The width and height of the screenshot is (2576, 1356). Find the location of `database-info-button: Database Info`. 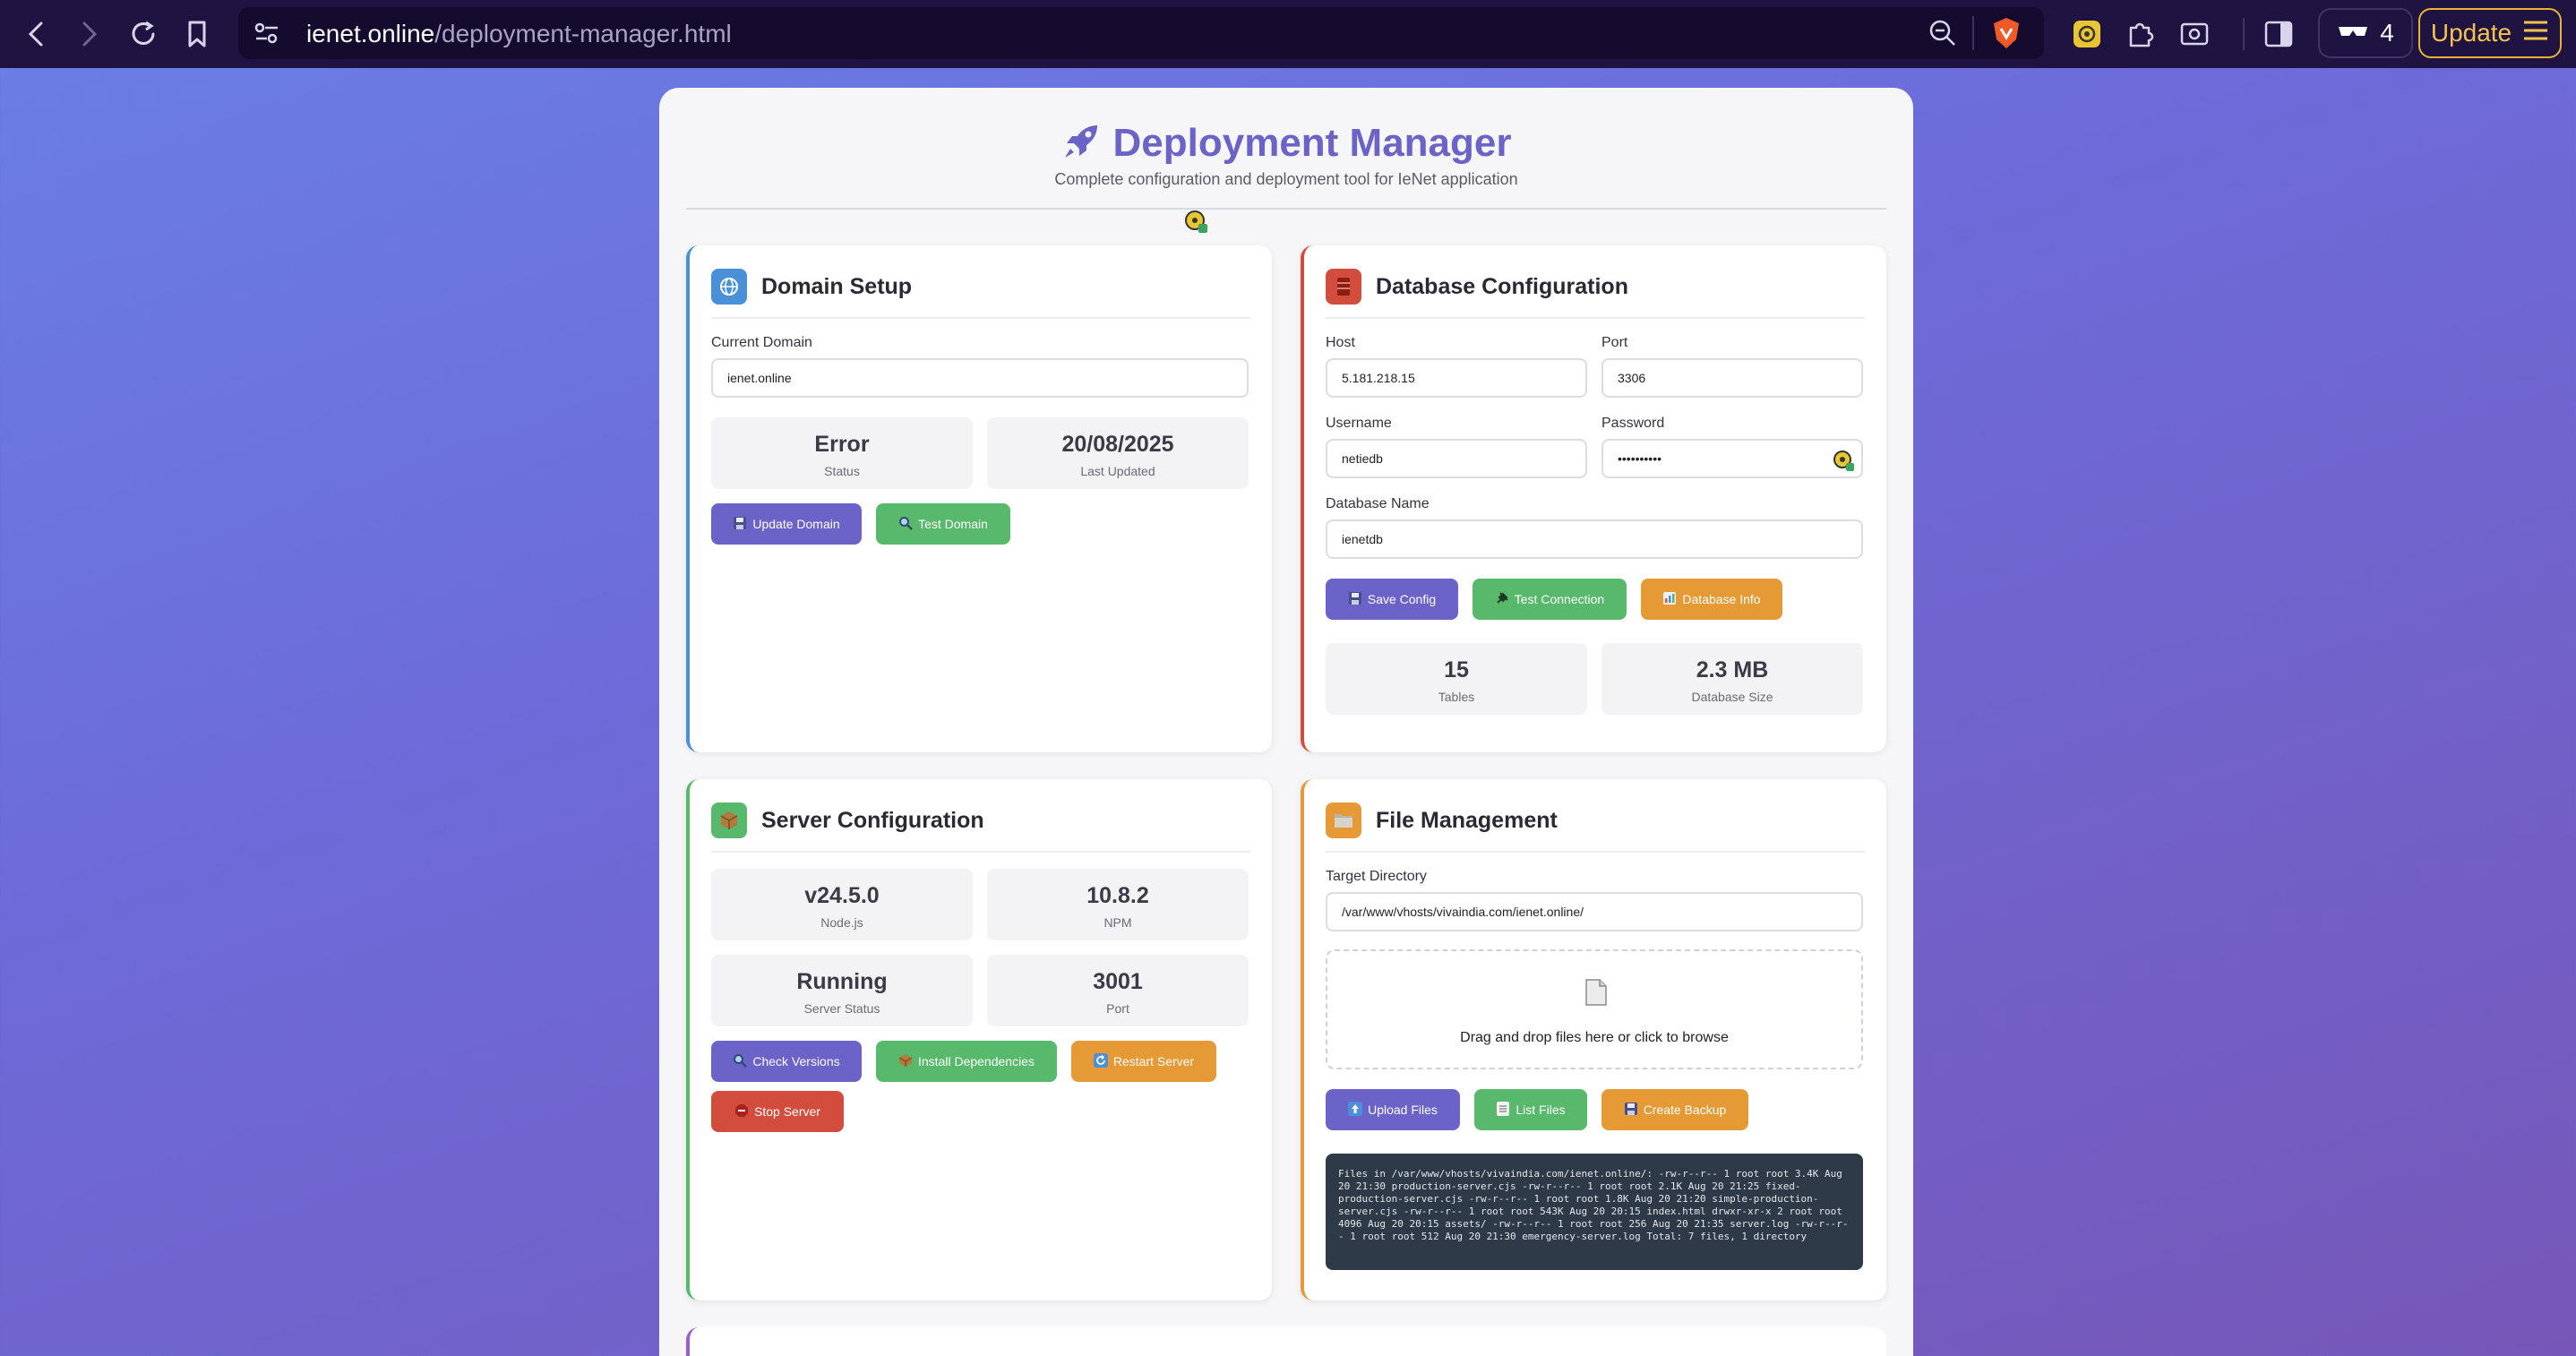

database-info-button: Database Info is located at coordinates (1711, 599).